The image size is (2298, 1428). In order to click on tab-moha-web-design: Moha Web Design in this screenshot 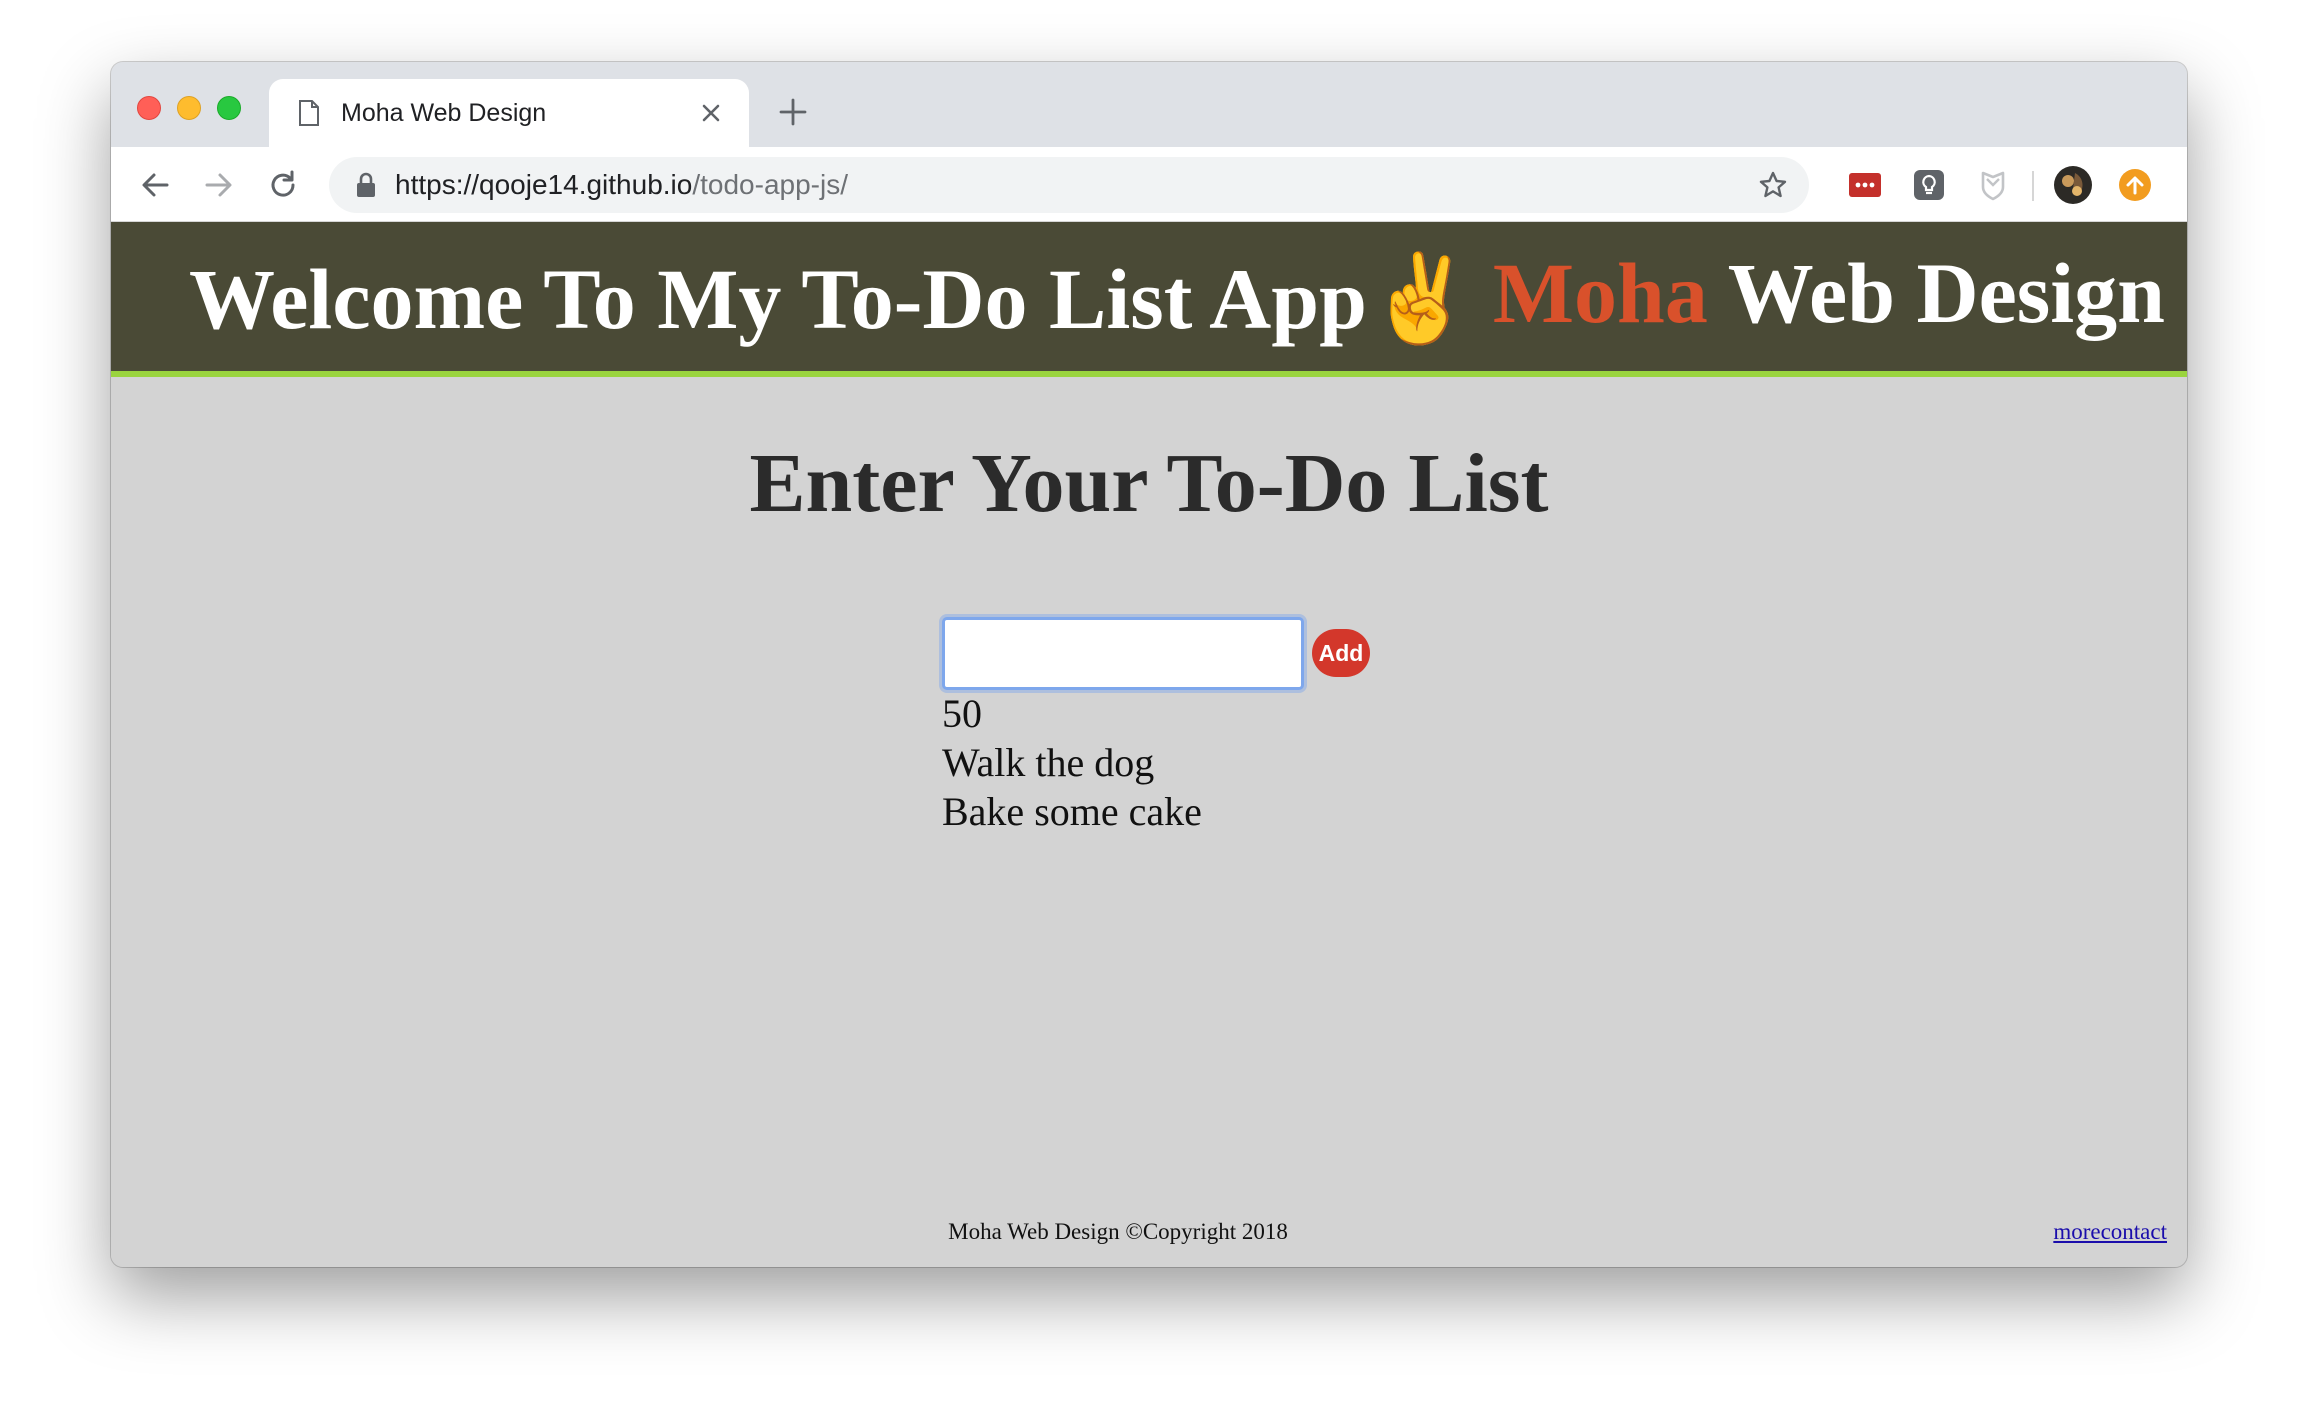, I will do `click(509, 113)`.